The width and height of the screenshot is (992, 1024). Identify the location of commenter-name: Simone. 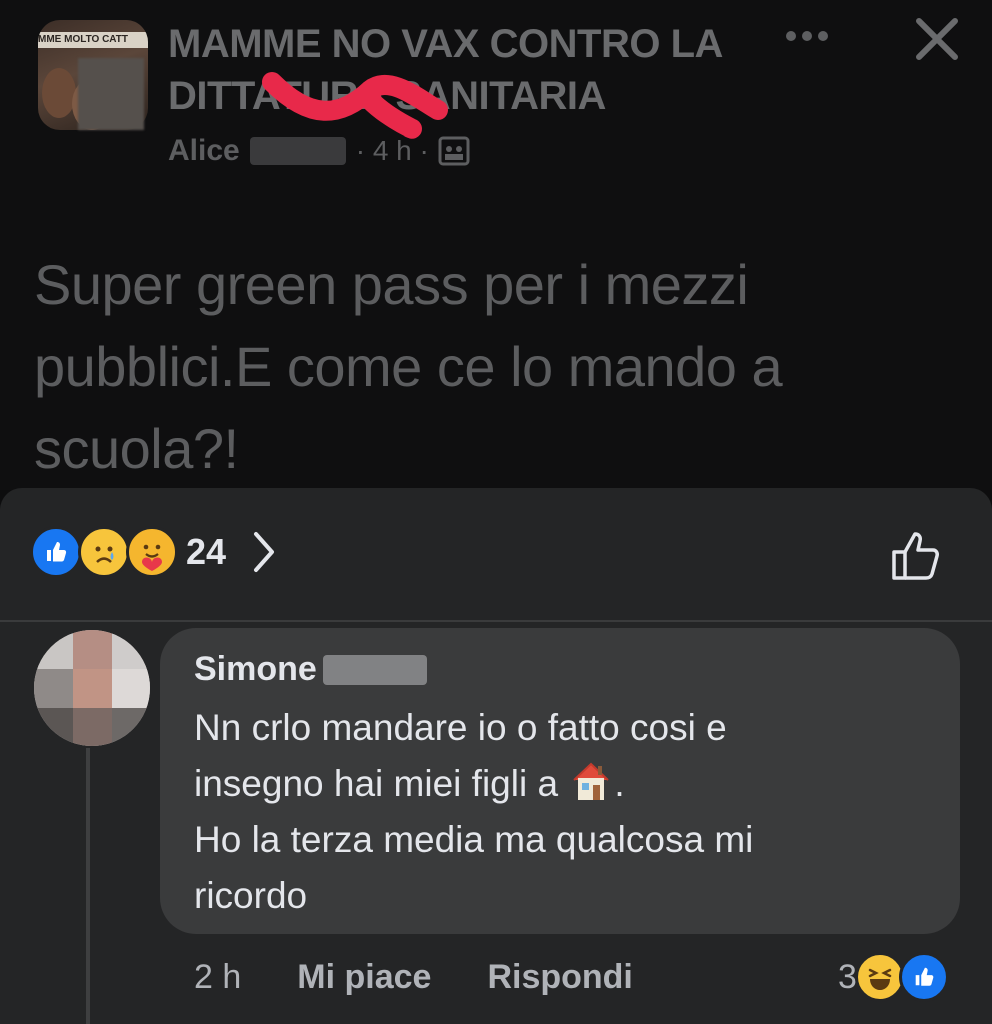
(255, 669).